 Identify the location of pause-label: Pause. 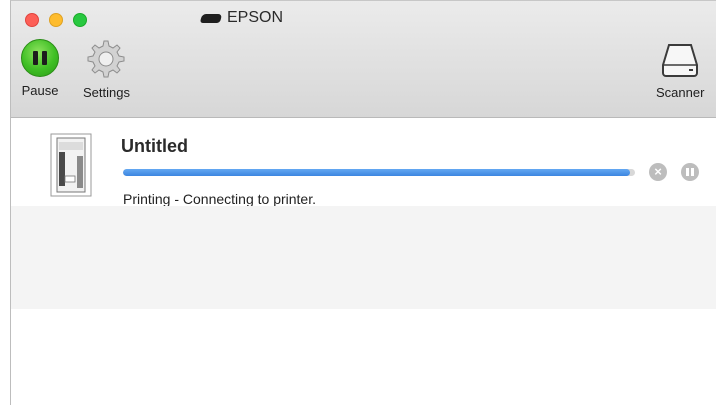
(40, 90).